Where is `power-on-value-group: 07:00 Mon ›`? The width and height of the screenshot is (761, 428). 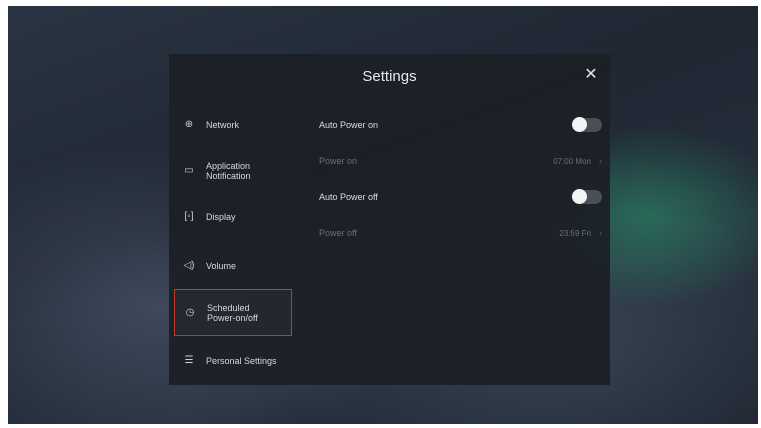 power-on-value-group: 07:00 Mon › is located at coordinates (577, 161).